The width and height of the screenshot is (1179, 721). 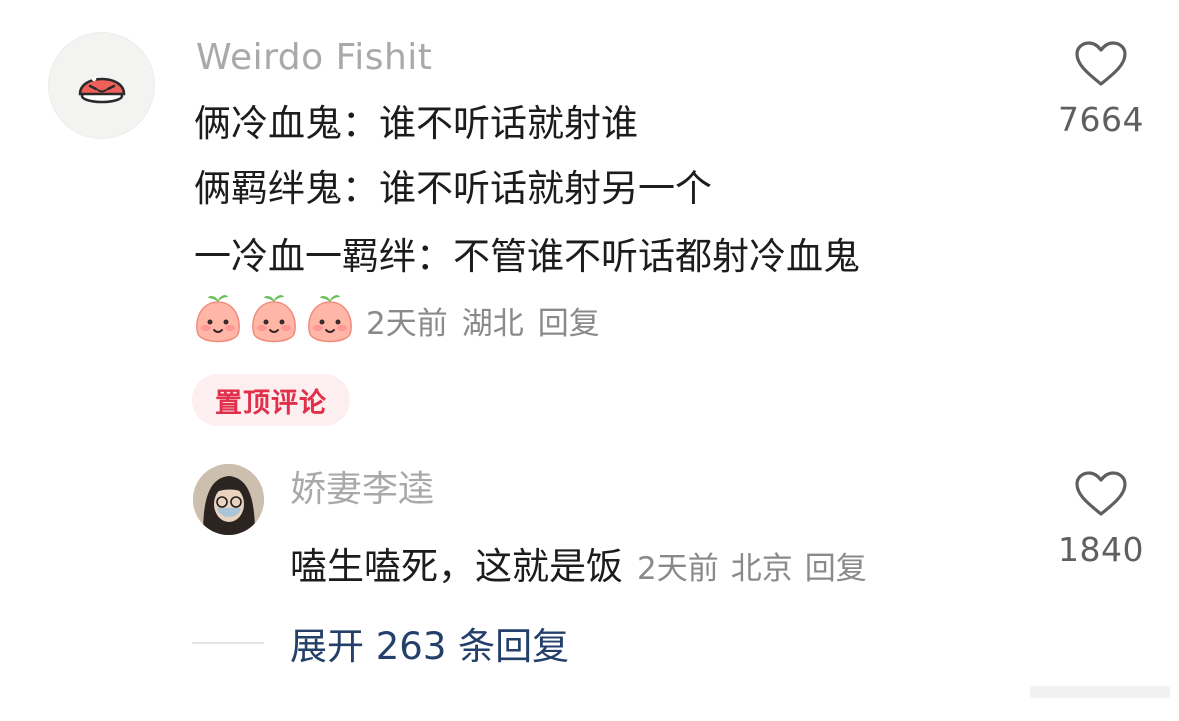 What do you see at coordinates (761, 569) in the screenshot?
I see `comment-location: 北京` at bounding box center [761, 569].